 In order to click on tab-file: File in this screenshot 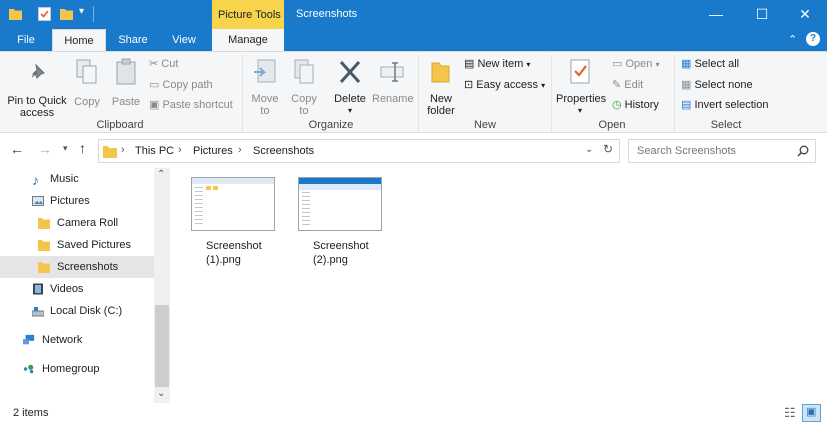, I will do `click(26, 40)`.